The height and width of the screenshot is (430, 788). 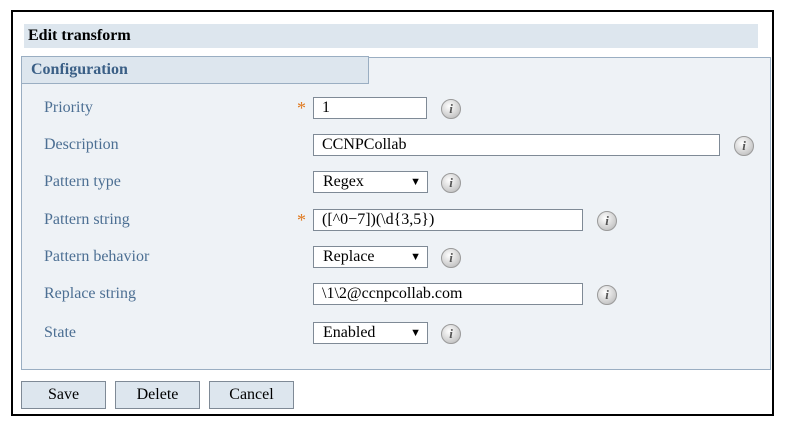 I want to click on description-label: Description, so click(x=81, y=144).